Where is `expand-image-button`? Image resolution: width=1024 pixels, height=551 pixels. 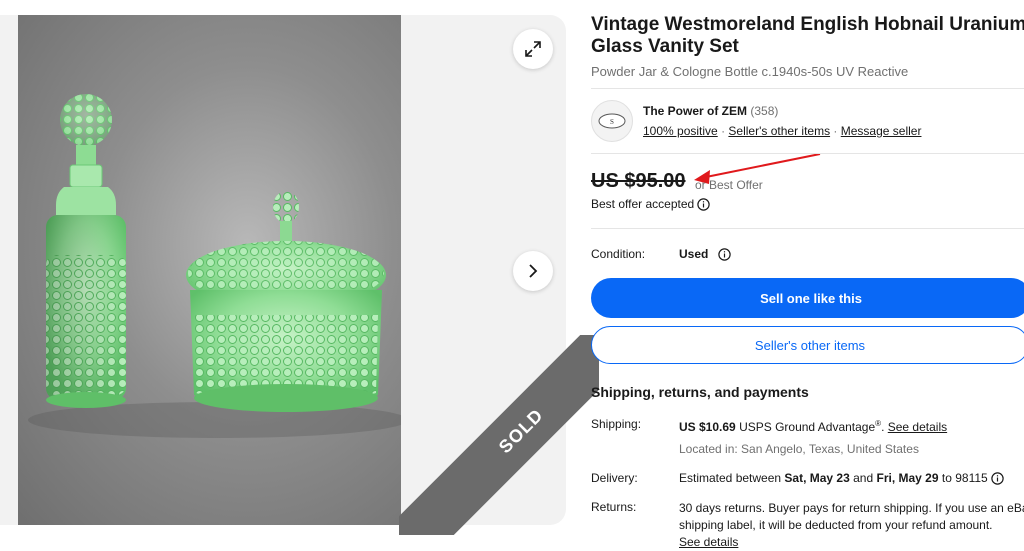 expand-image-button is located at coordinates (533, 49).